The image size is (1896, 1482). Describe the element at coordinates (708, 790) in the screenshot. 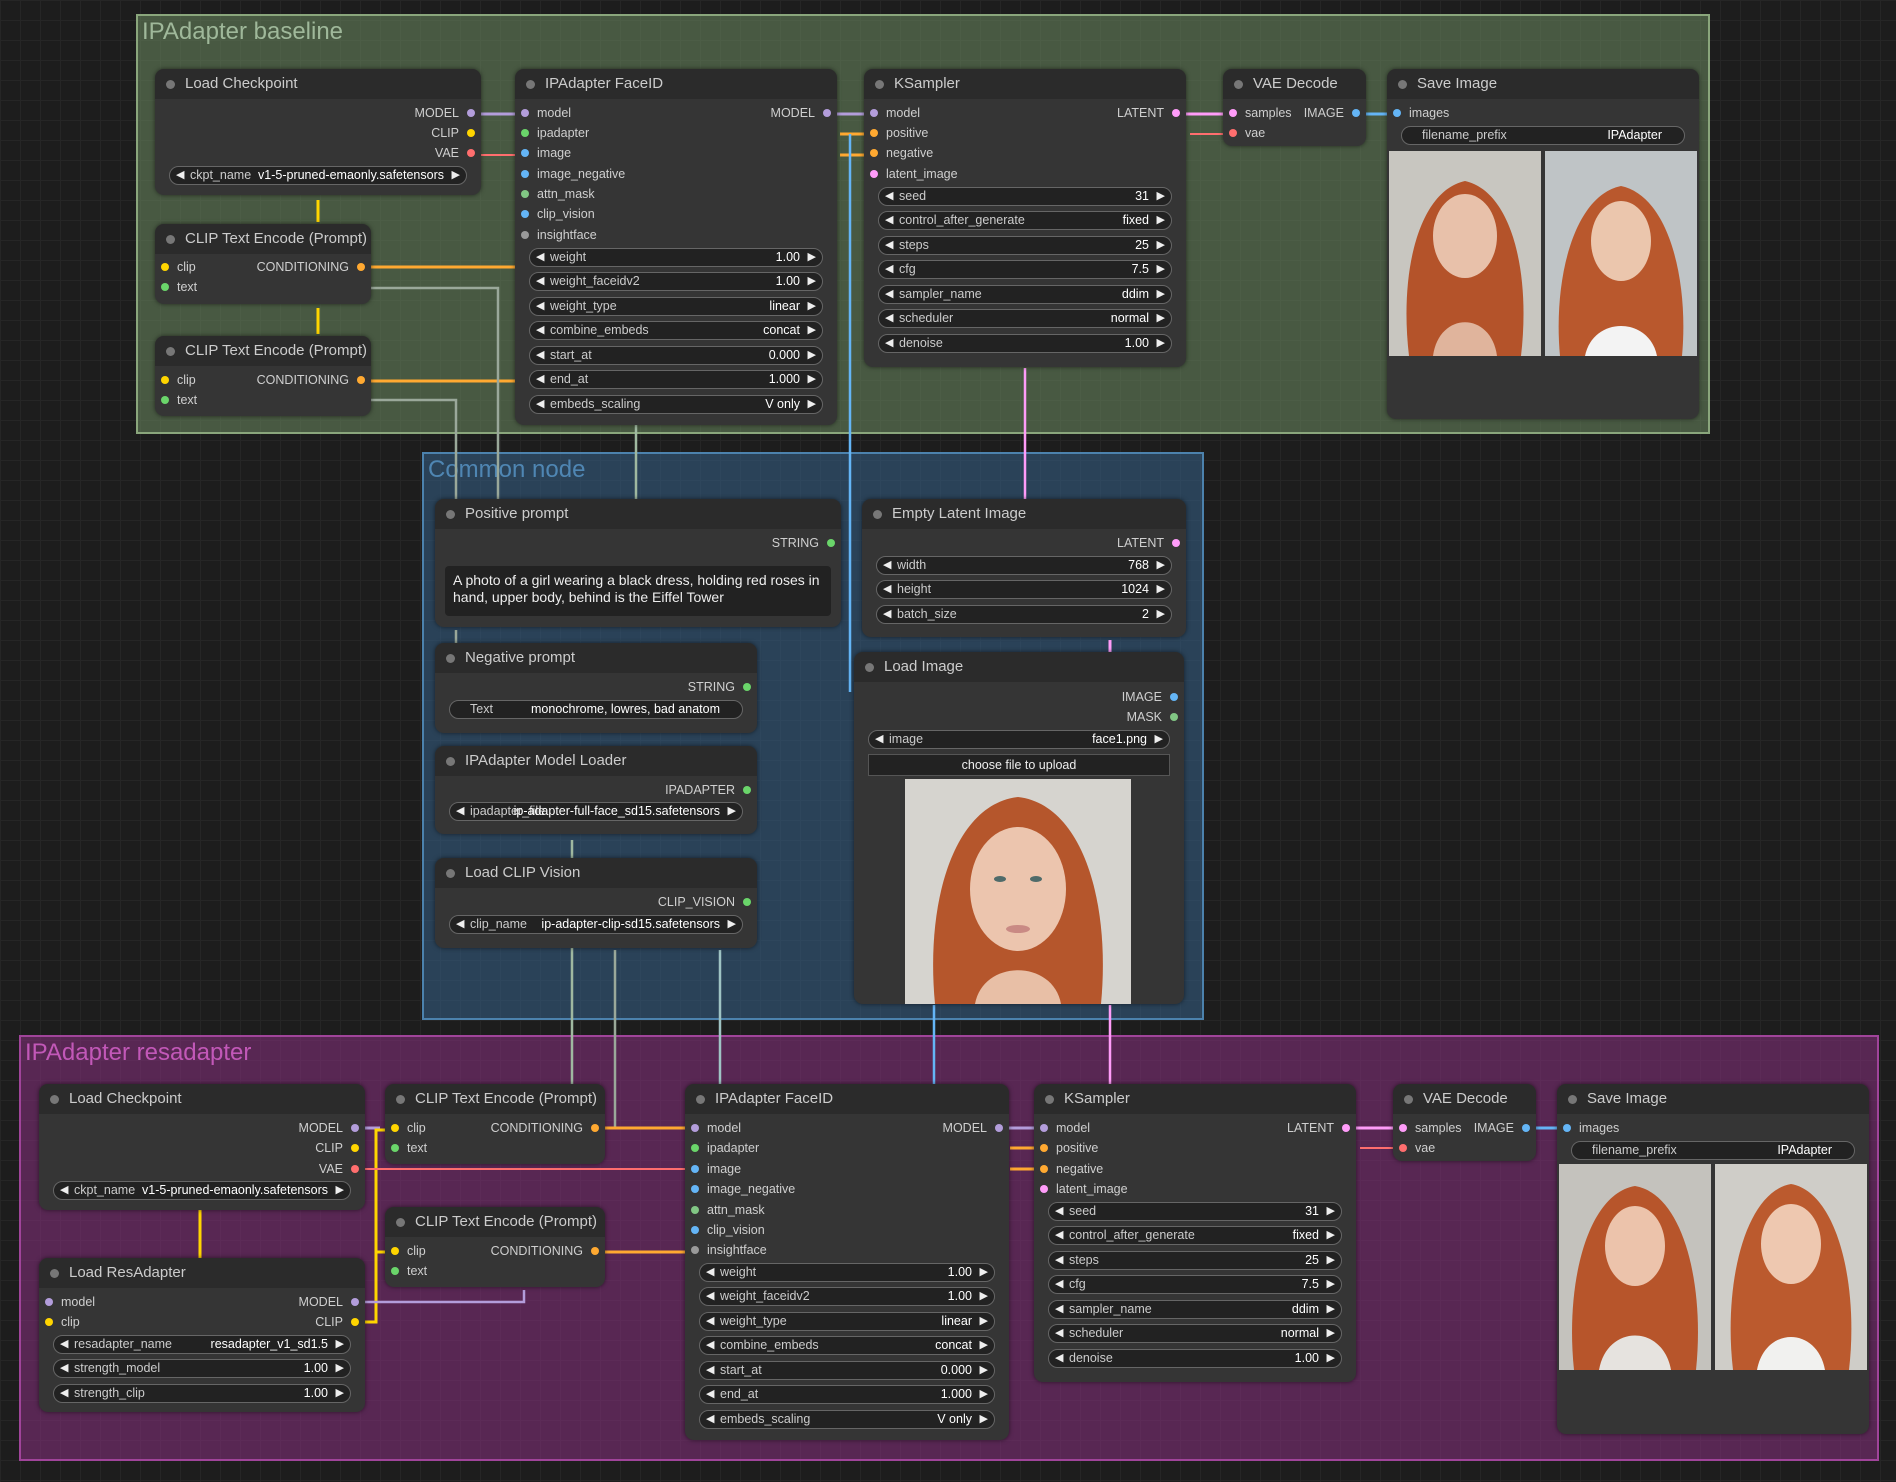

I see `output-ipadapter: IPADAPTER` at that location.